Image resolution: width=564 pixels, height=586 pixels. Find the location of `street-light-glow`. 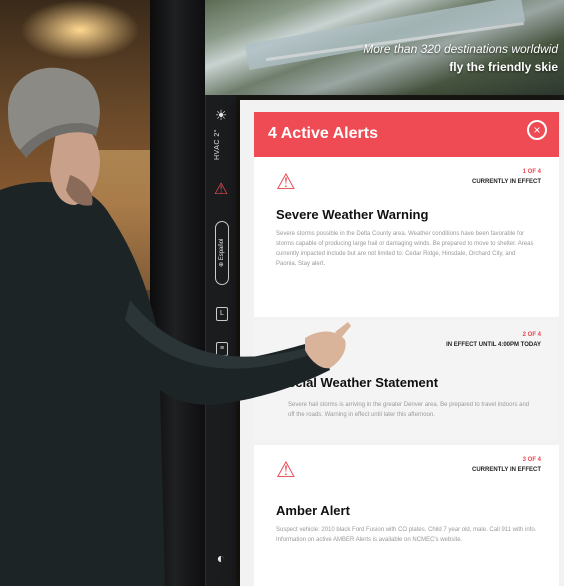

street-light-glow is located at coordinates (80, 30).